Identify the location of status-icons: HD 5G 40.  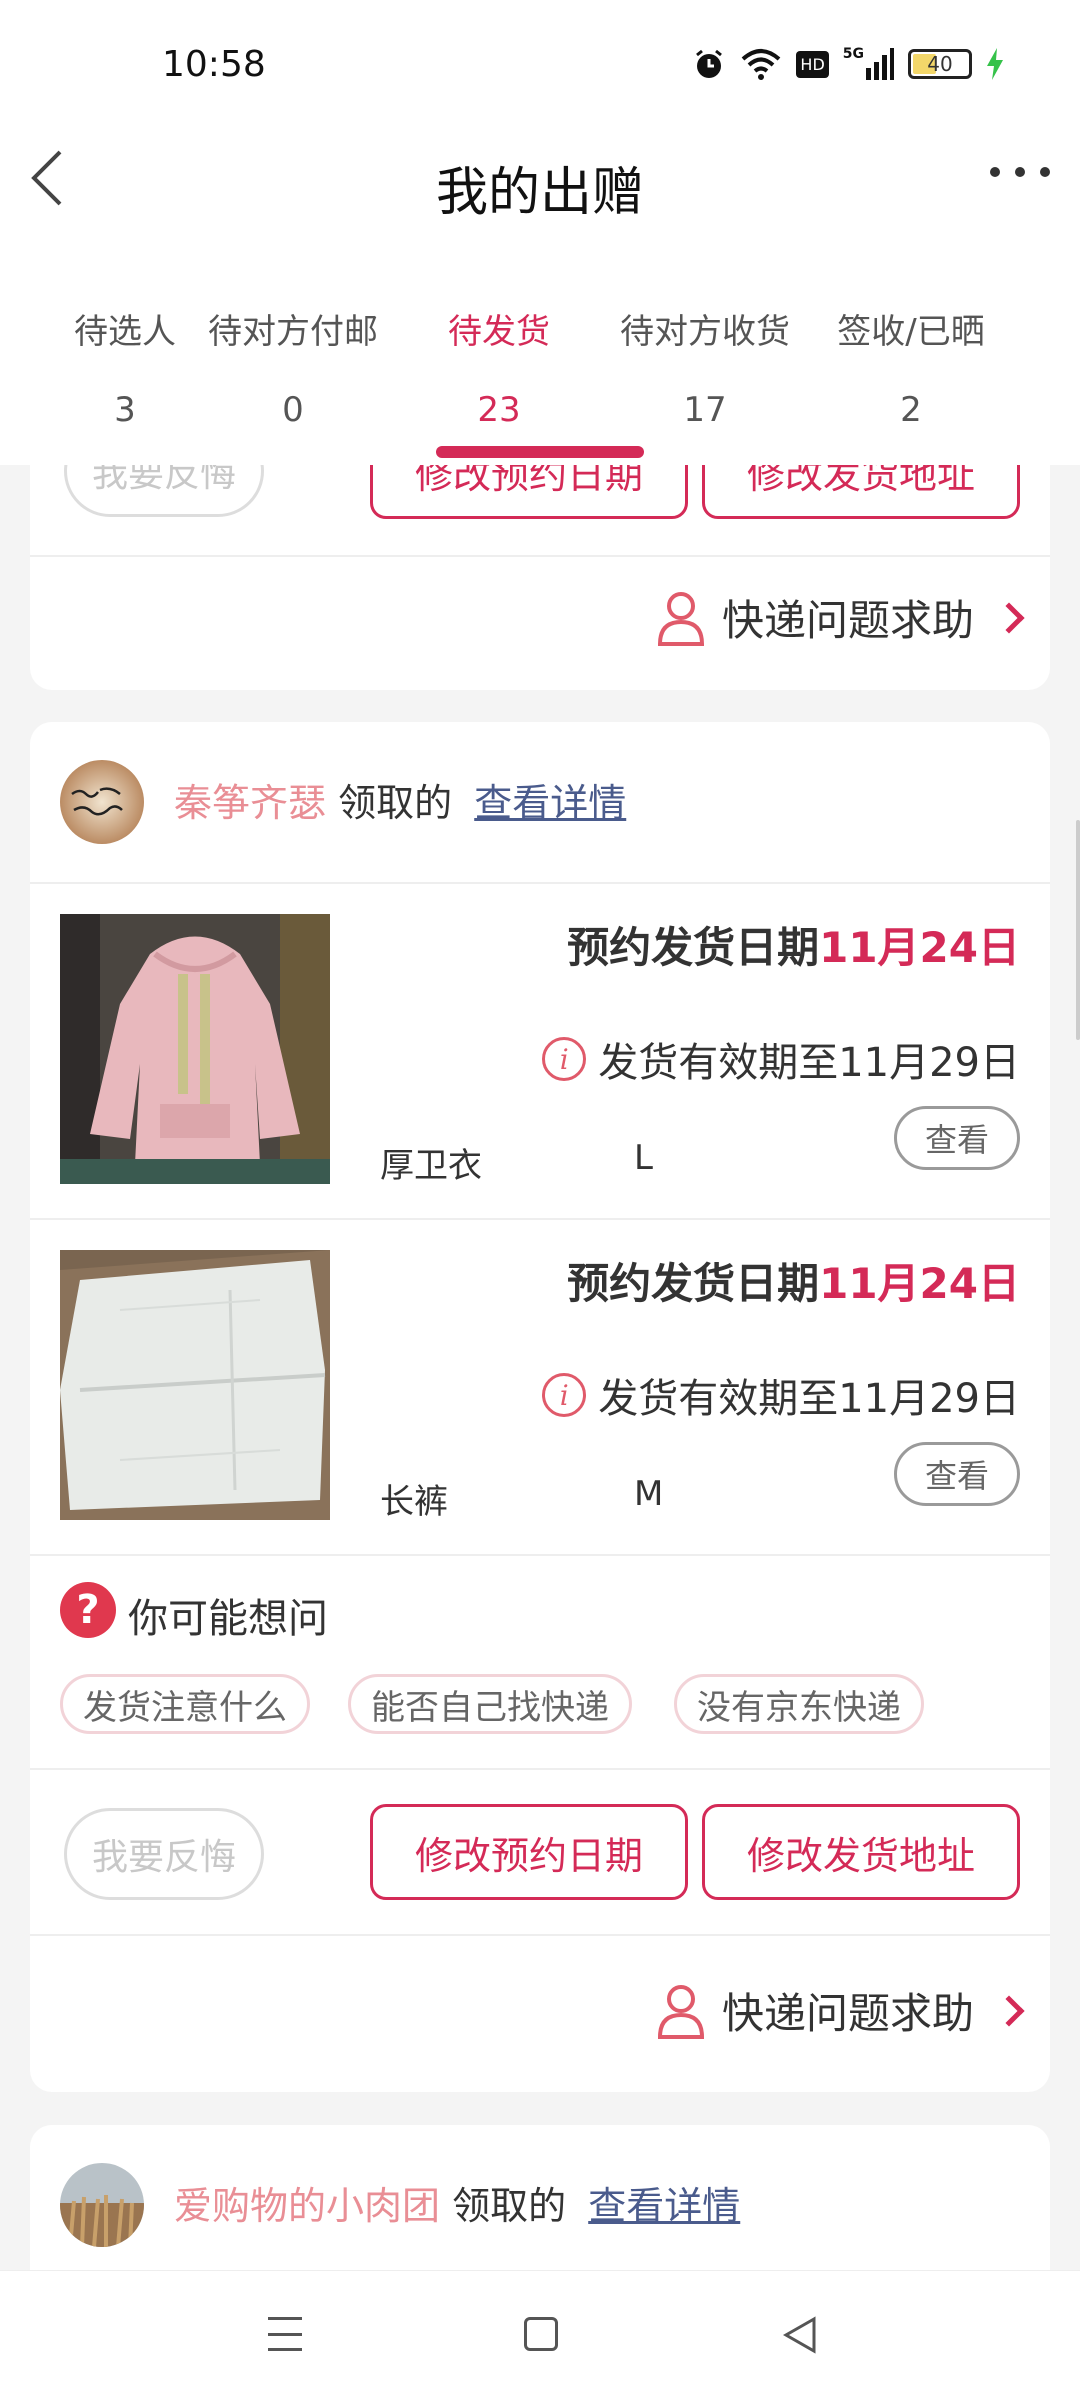
(848, 64).